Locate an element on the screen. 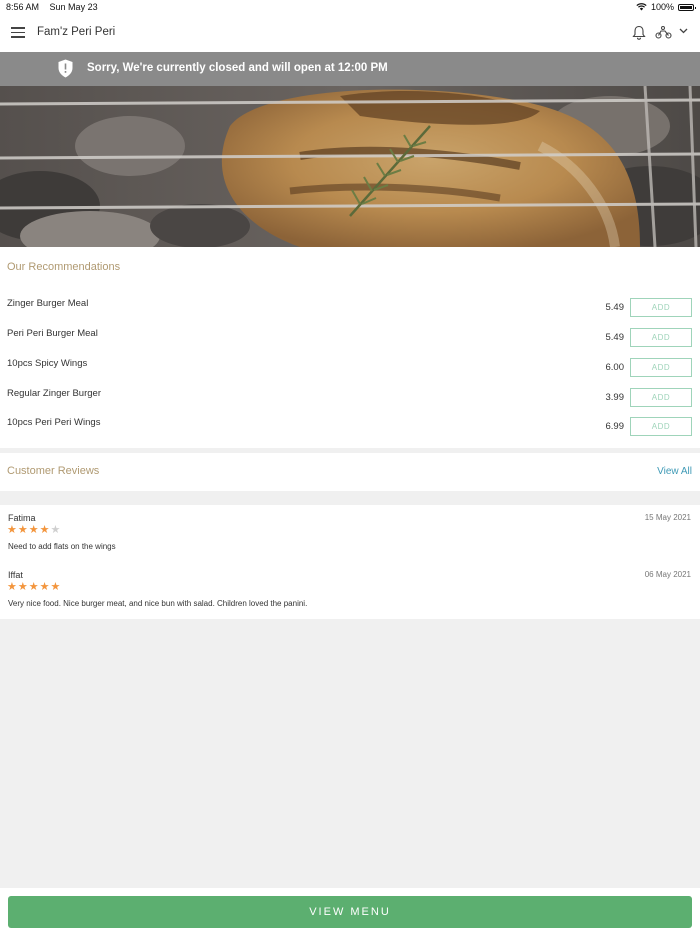  recommendation-item: Regular Zinger Burger 3.99 ADD is located at coordinates (350, 398).